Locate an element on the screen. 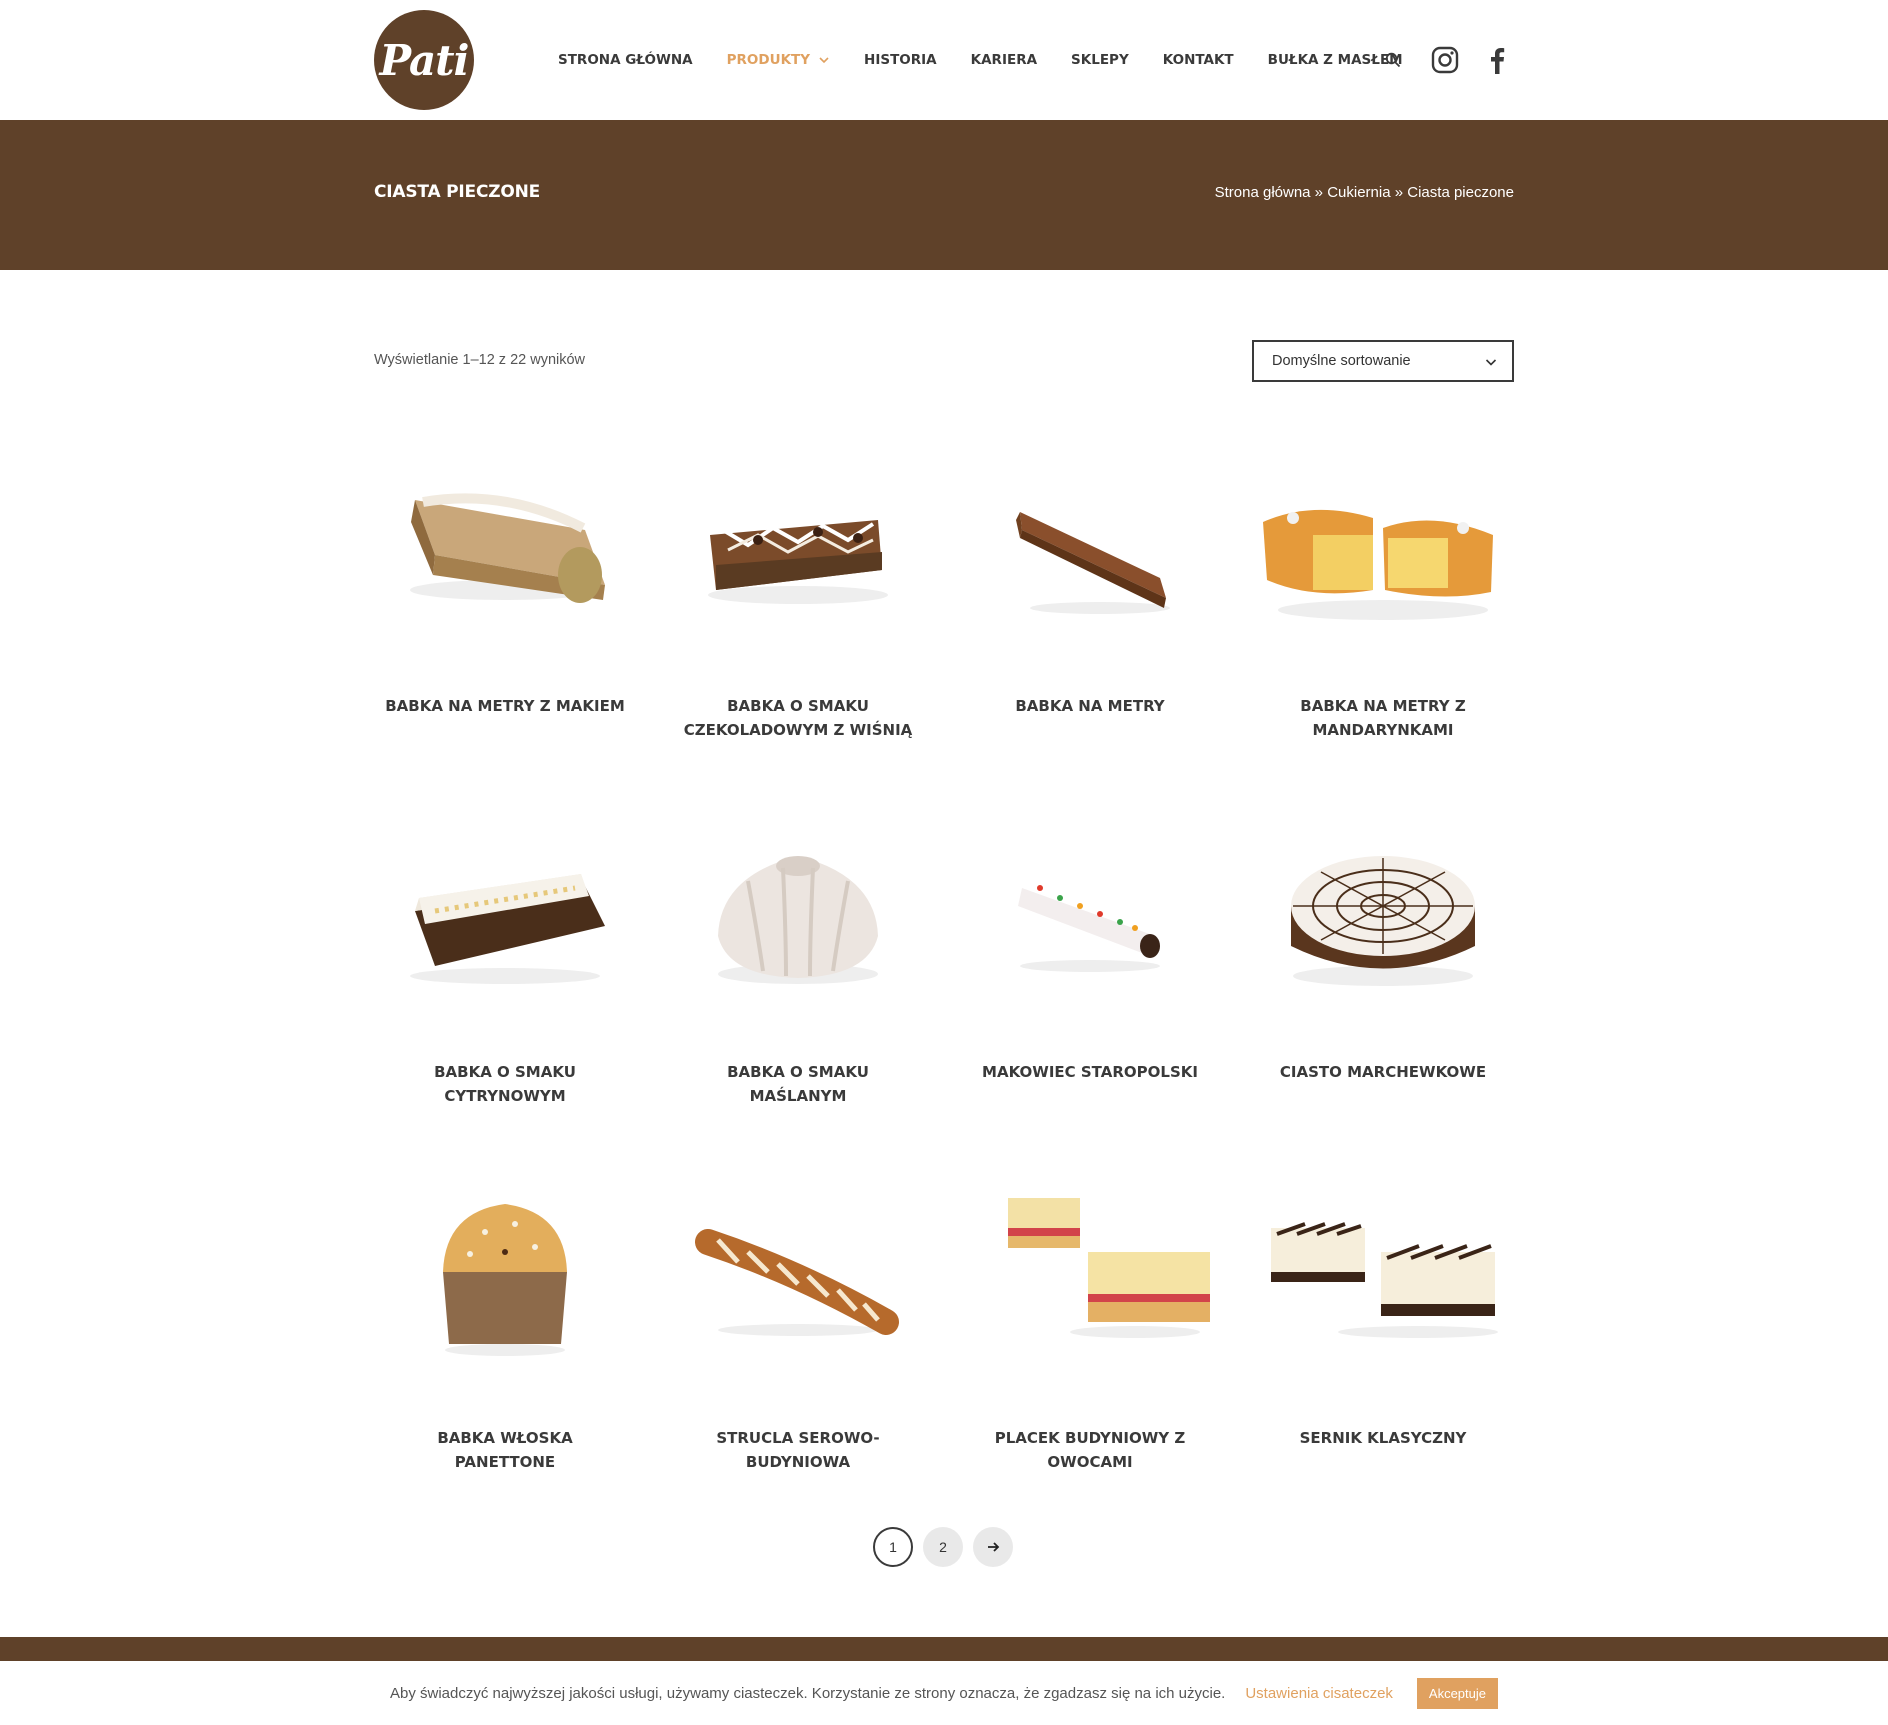 Image resolution: width=1888 pixels, height=1725 pixels. product-name: BABKA NA METRY Z MAKIEM is located at coordinates (505, 706).